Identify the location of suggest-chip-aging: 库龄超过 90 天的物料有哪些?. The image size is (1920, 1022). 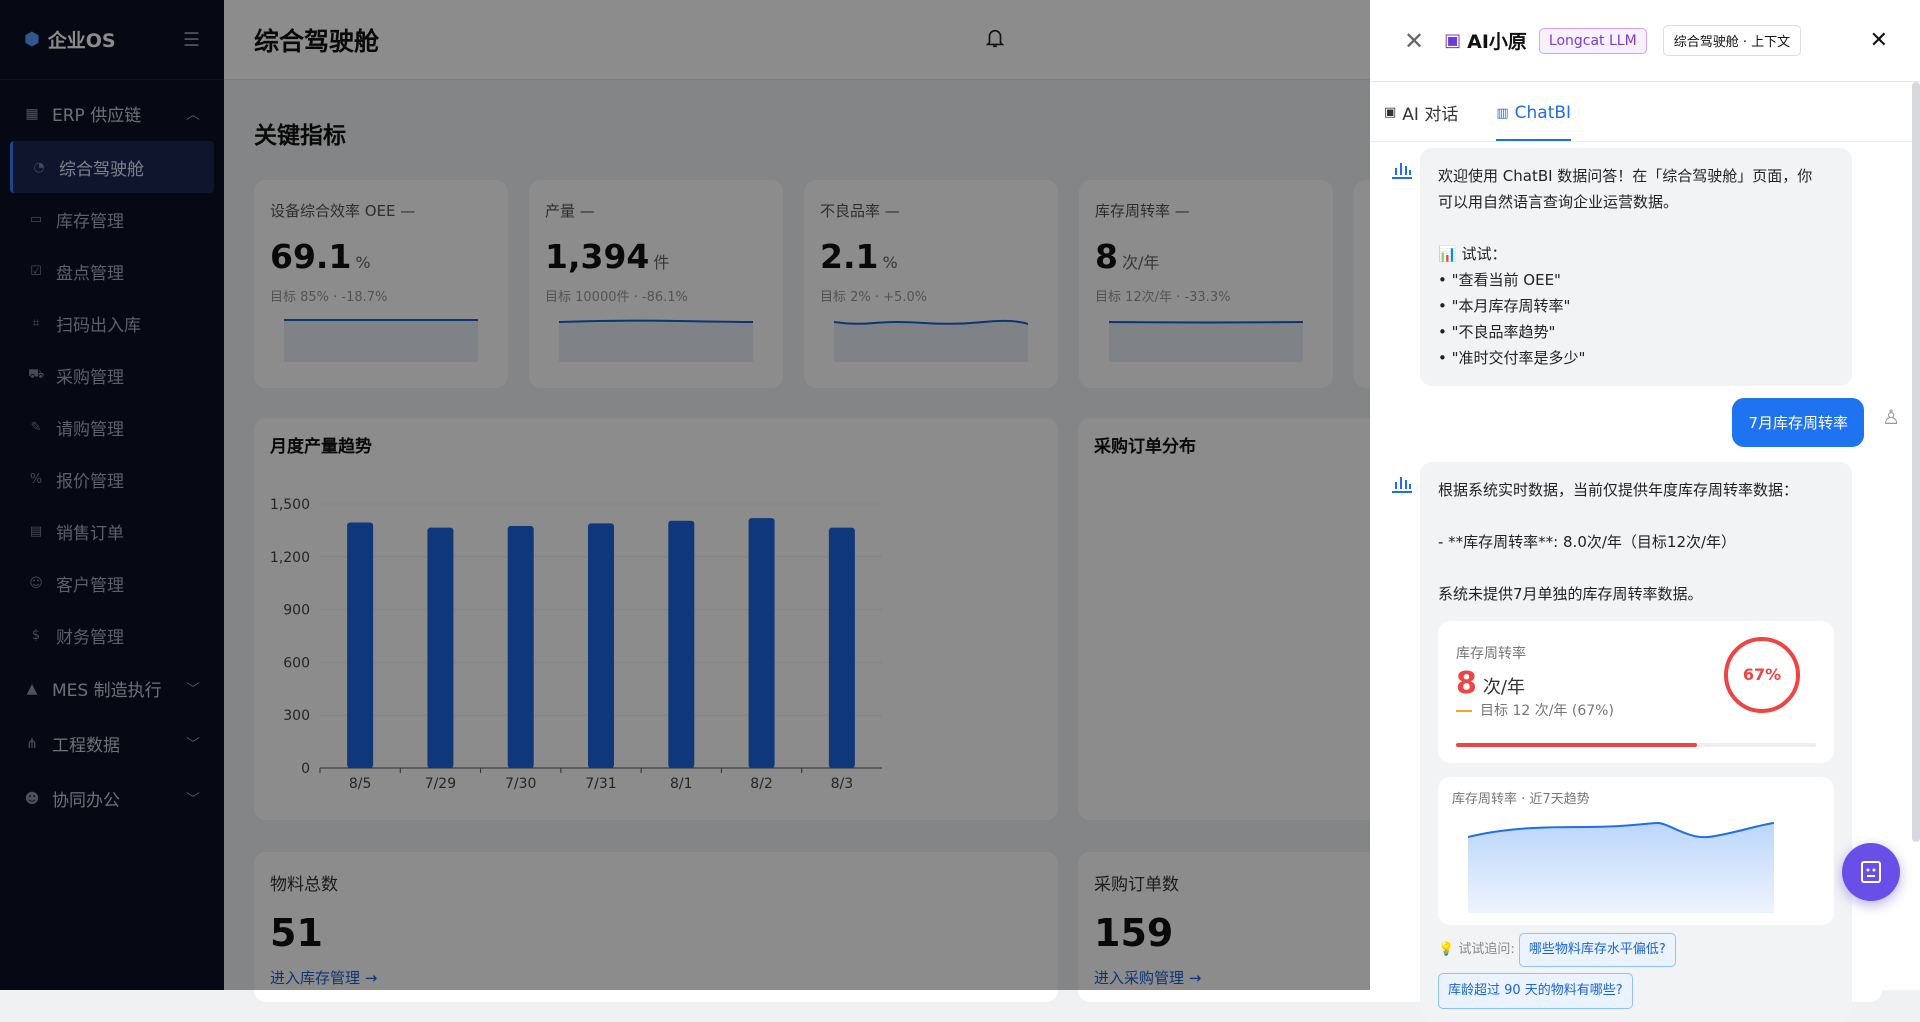
(1535, 991).